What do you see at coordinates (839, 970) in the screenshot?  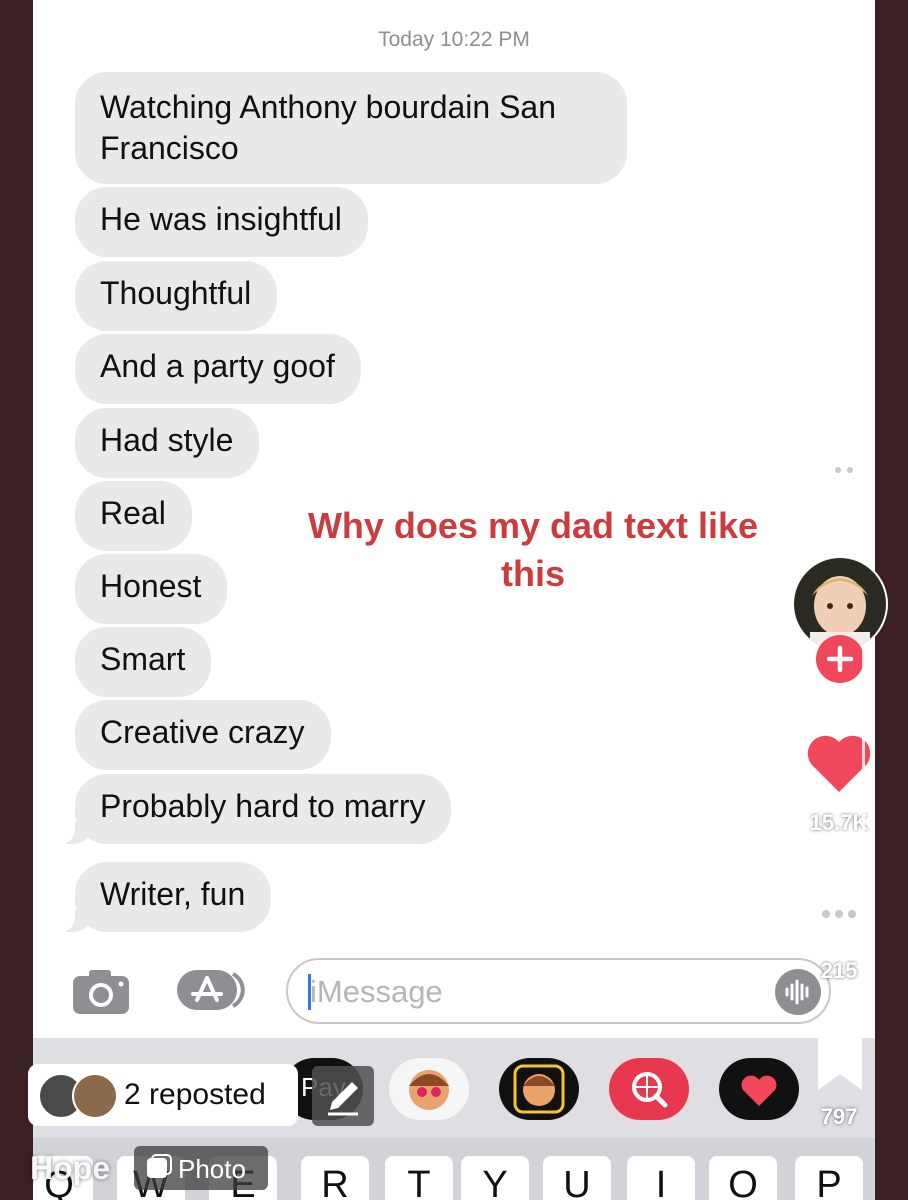 I see `comment-count: 215` at bounding box center [839, 970].